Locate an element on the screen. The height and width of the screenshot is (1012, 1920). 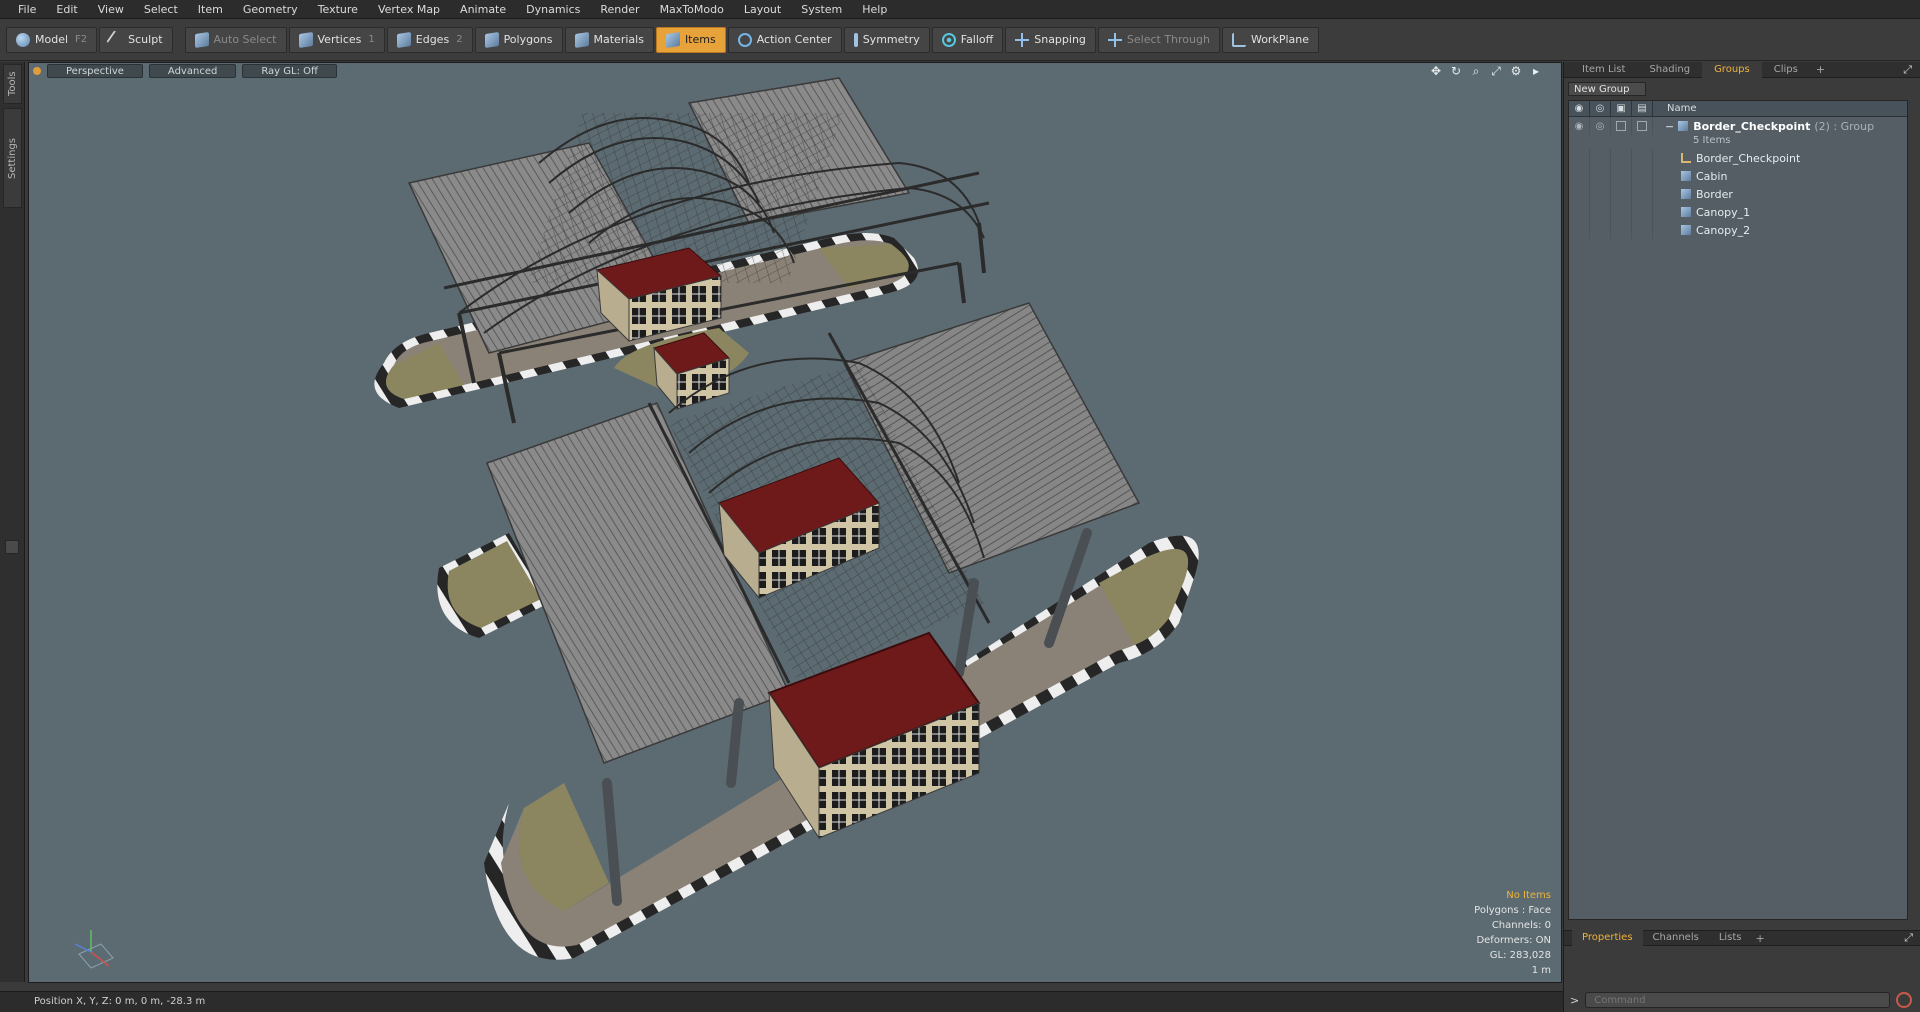
group-suffix: (2) : Group is located at coordinates (1844, 126).